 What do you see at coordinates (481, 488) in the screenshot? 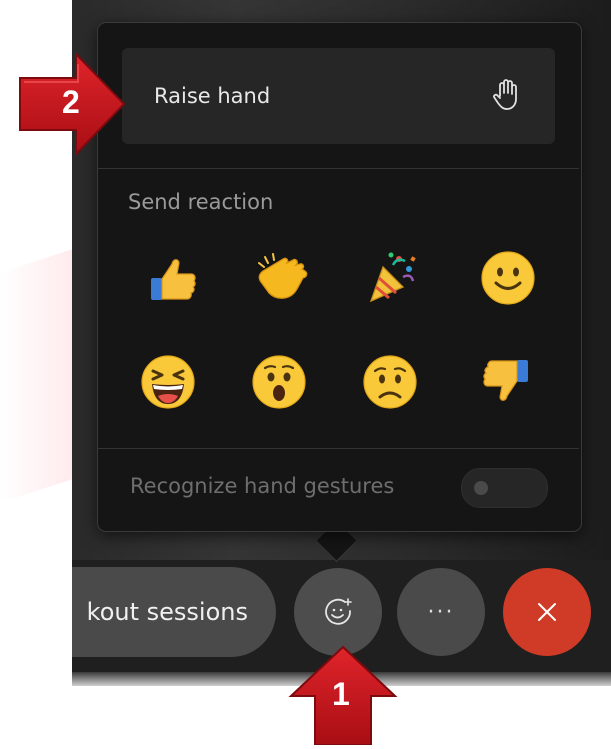
I see `toggle-knob` at bounding box center [481, 488].